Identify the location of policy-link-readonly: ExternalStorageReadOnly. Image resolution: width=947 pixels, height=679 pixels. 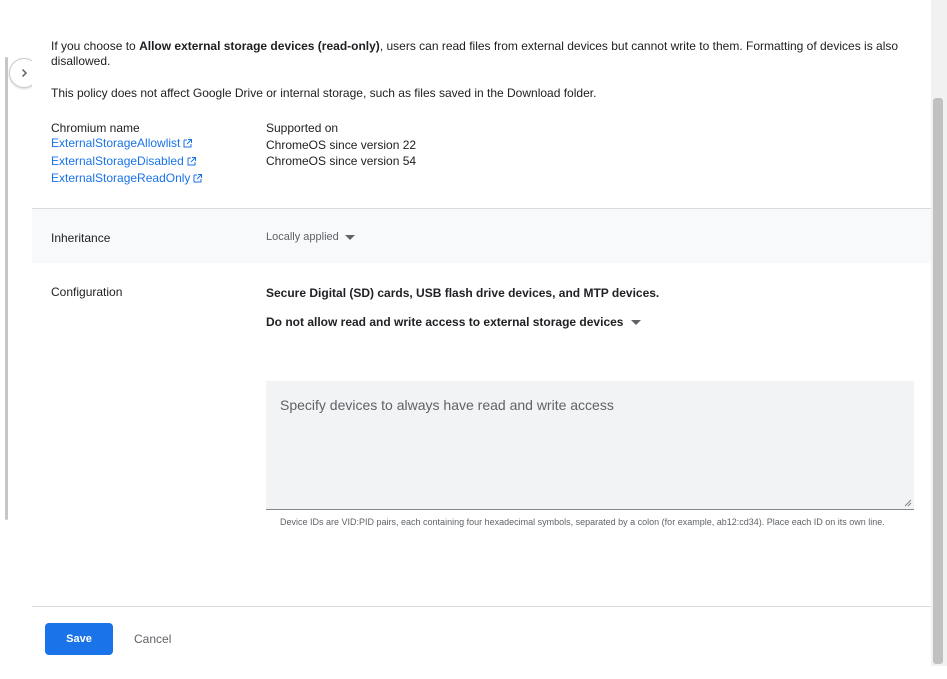
(127, 178).